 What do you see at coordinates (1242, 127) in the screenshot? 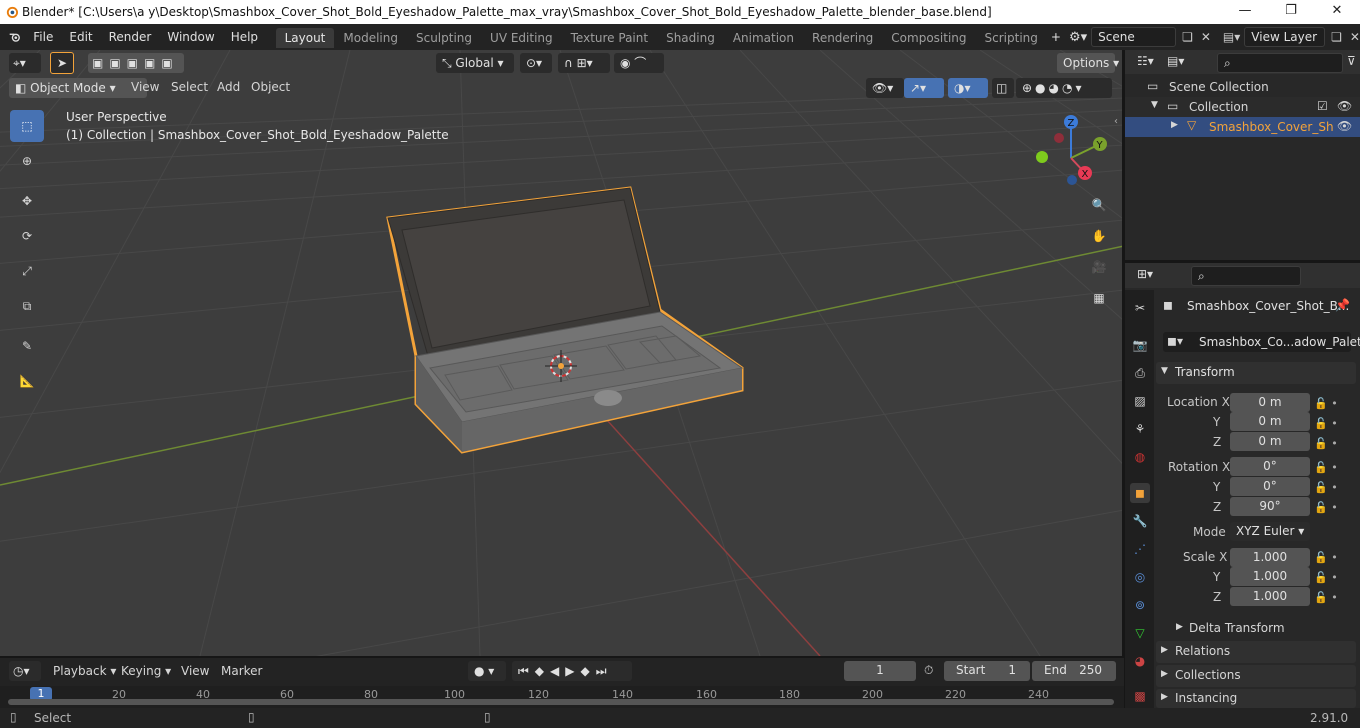
I see `outliner-row-object: ▶ ▽ Smashbox_Cover_Sh 👁` at bounding box center [1242, 127].